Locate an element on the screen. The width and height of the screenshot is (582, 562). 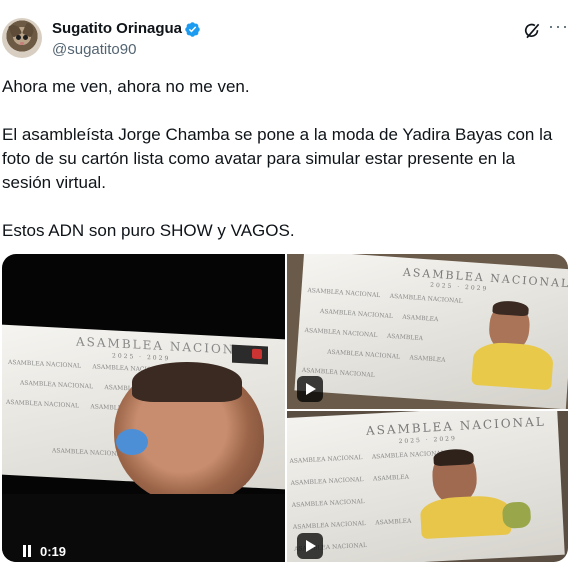
grok-icon is located at coordinates (532, 31).